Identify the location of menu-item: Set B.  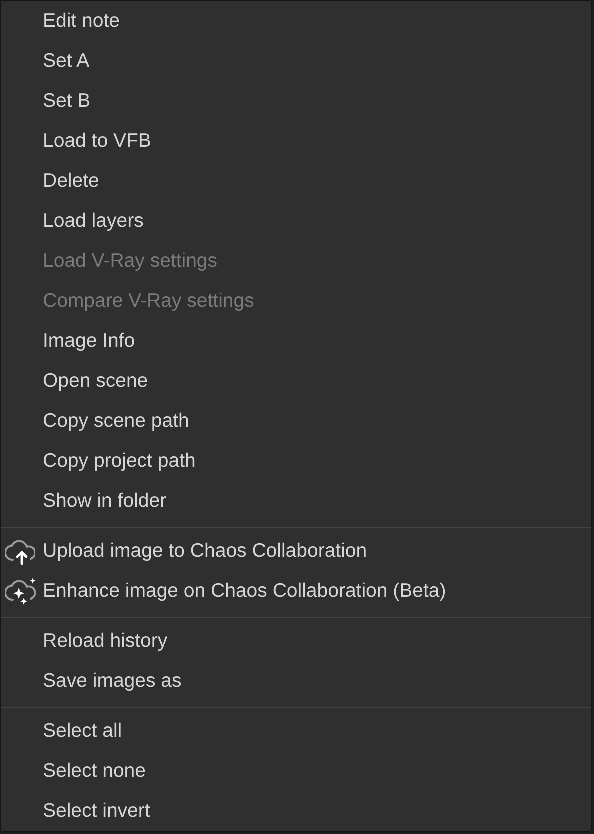
(296, 102).